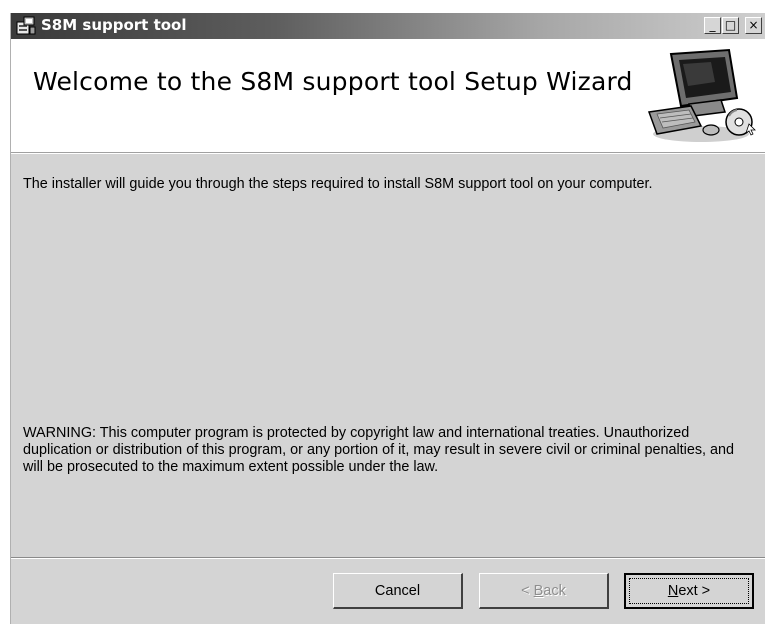  What do you see at coordinates (701, 95) in the screenshot?
I see `computer-setup-icon` at bounding box center [701, 95].